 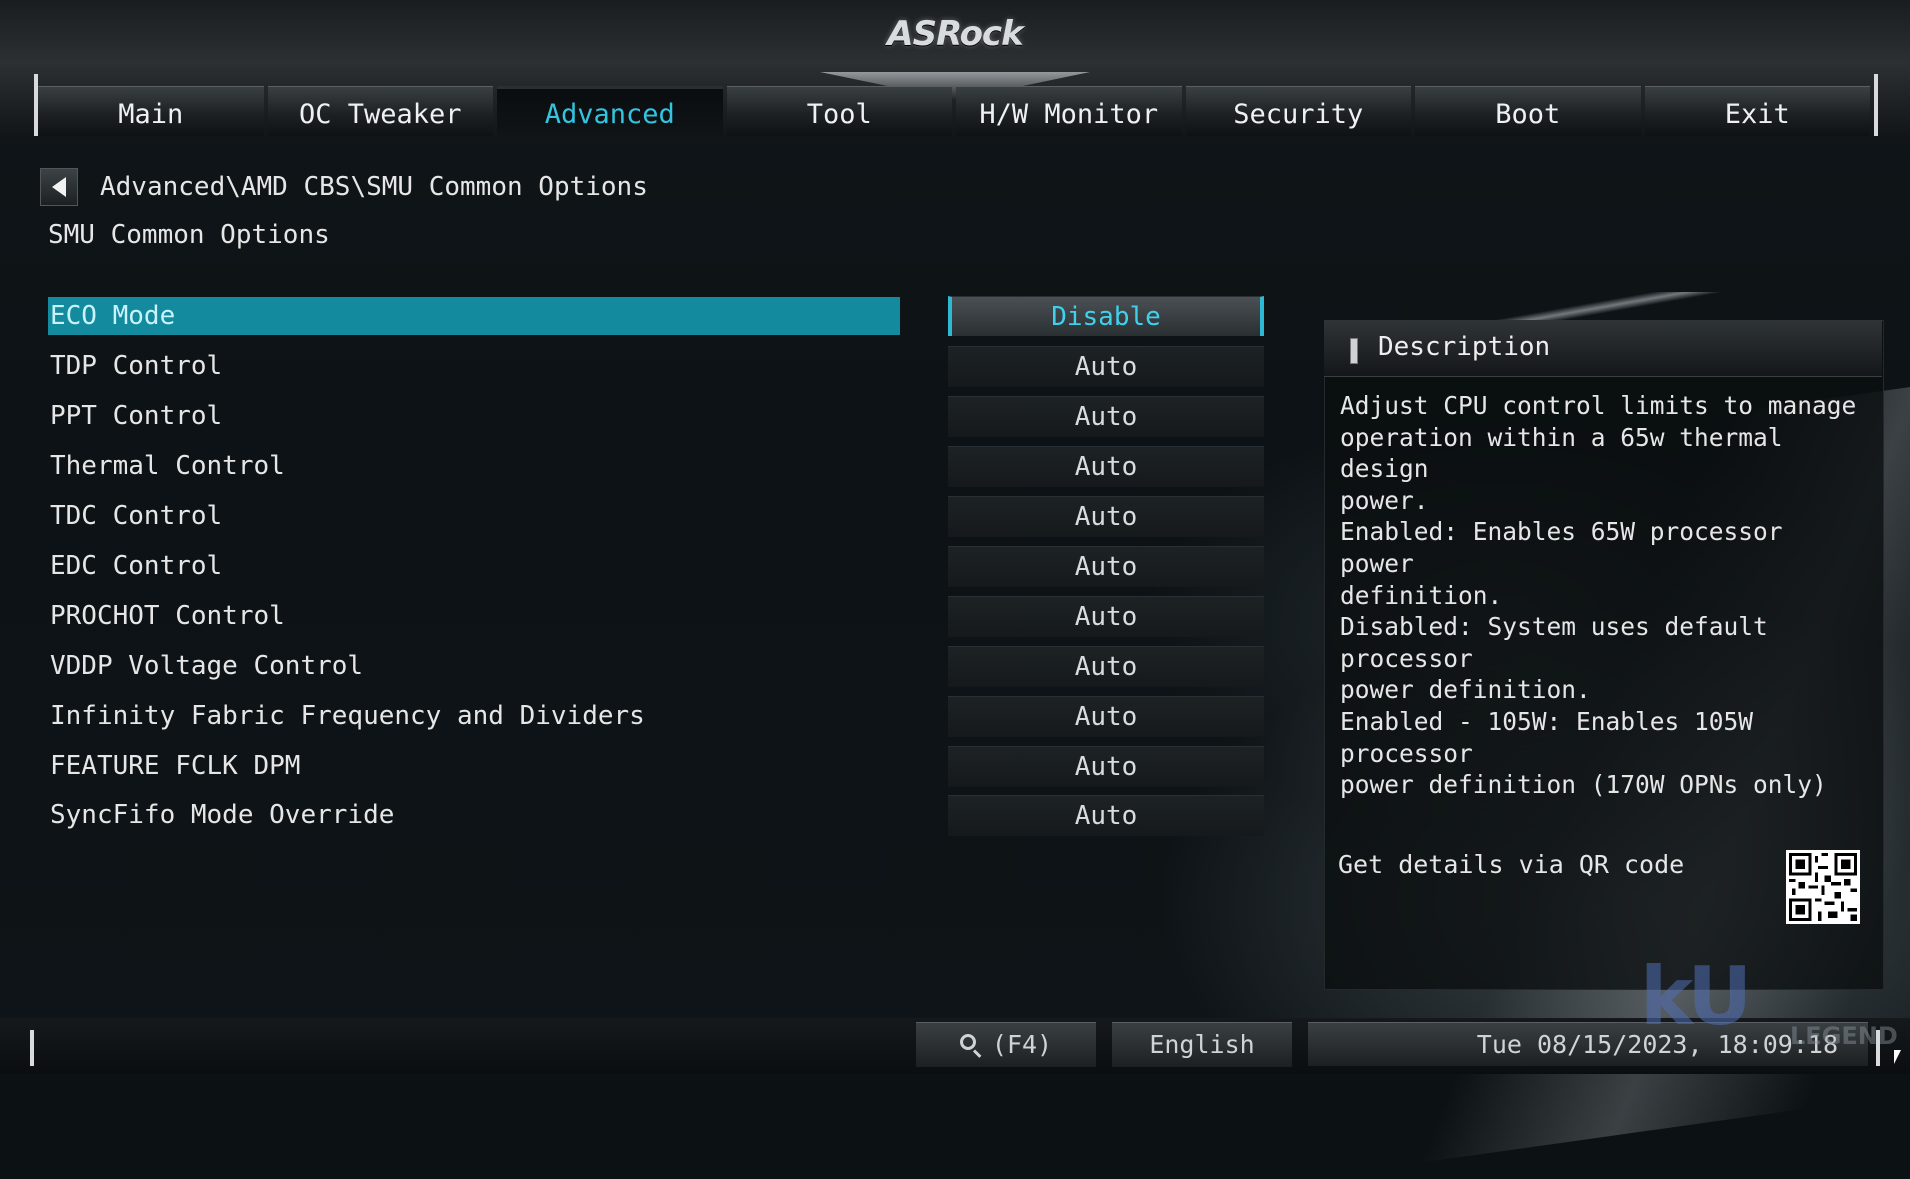 I want to click on option-value-thermal-control: Auto, so click(x=1106, y=466).